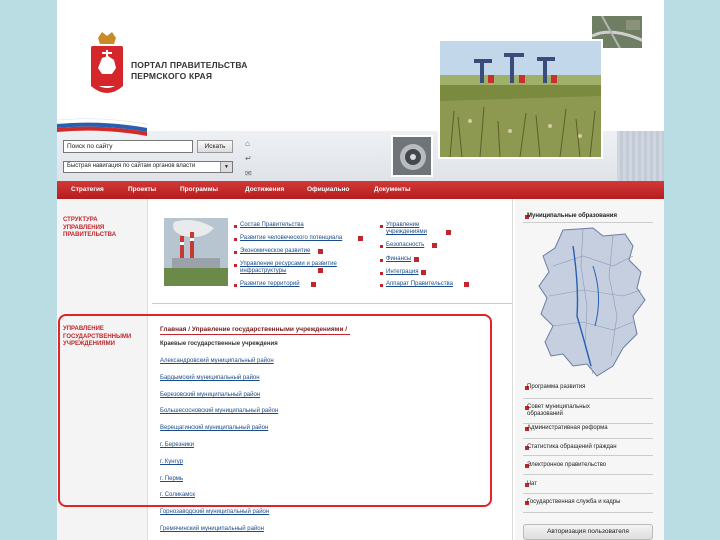  Describe the element at coordinates (582, 465) in the screenshot. I see `e-government-link: Электронное правительство` at that location.